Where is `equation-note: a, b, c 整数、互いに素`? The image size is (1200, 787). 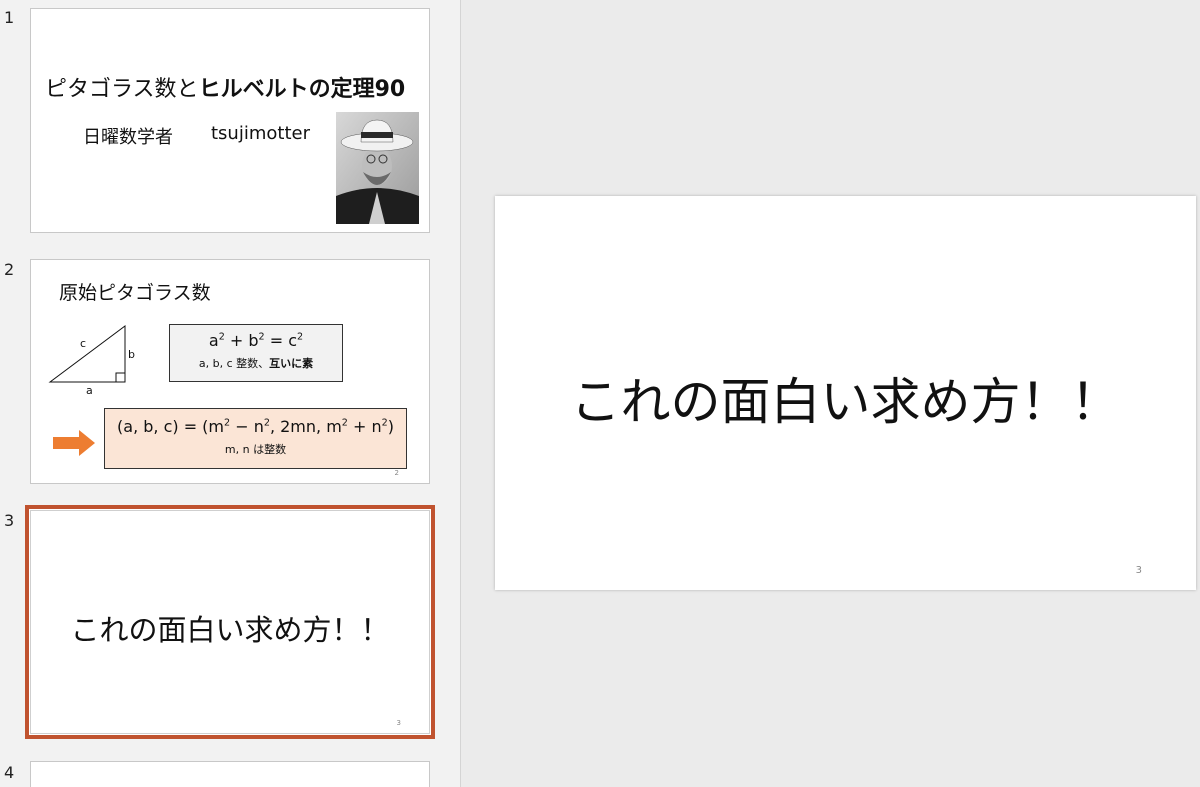 equation-note: a, b, c 整数、互いに素 is located at coordinates (256, 363).